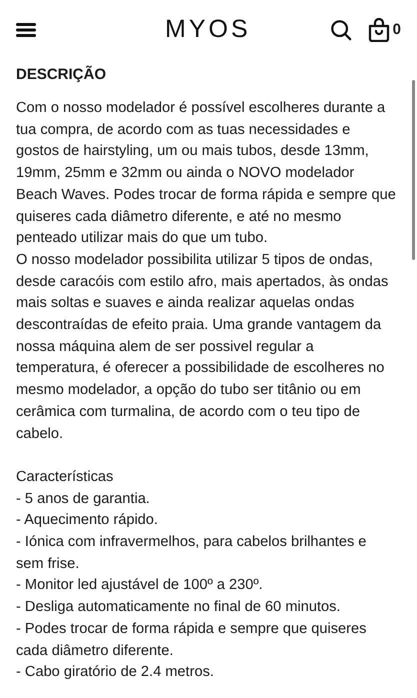  I want to click on feature-item: - Iónica com infravermelhos, para cabelos brilhantes e sem frise., so click(192, 553).